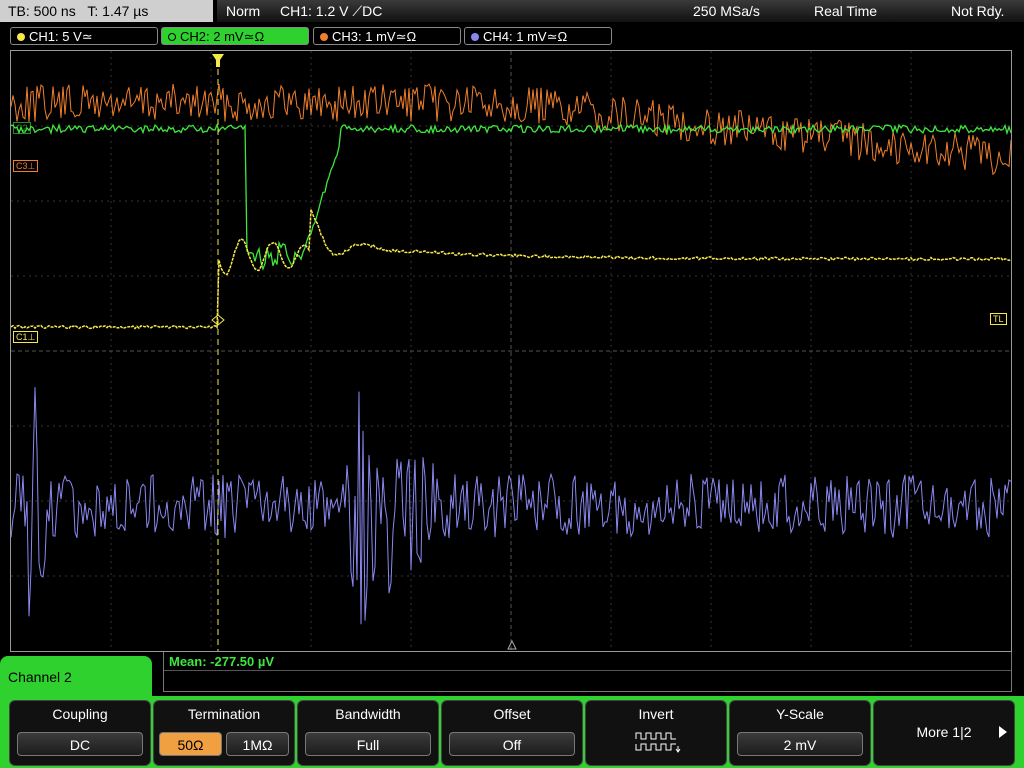 This screenshot has height=768, width=1024. What do you see at coordinates (26, 337) in the screenshot?
I see `channel-1-ground-marker: C1⊥` at bounding box center [26, 337].